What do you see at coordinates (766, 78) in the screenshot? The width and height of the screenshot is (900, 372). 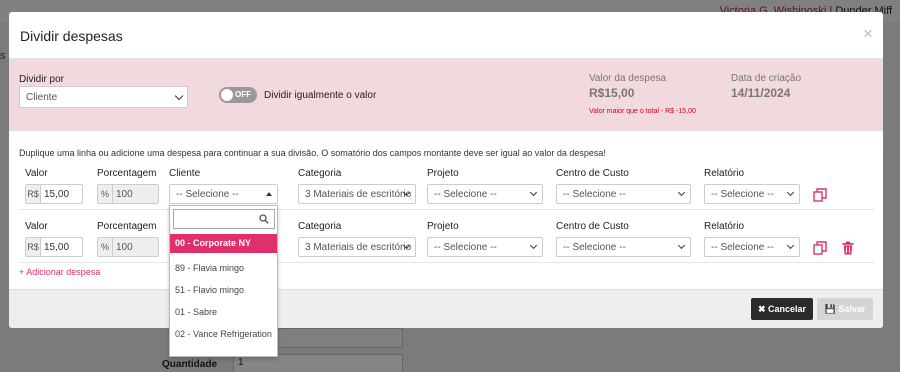 I see `created-date-label: Data de criação` at bounding box center [766, 78].